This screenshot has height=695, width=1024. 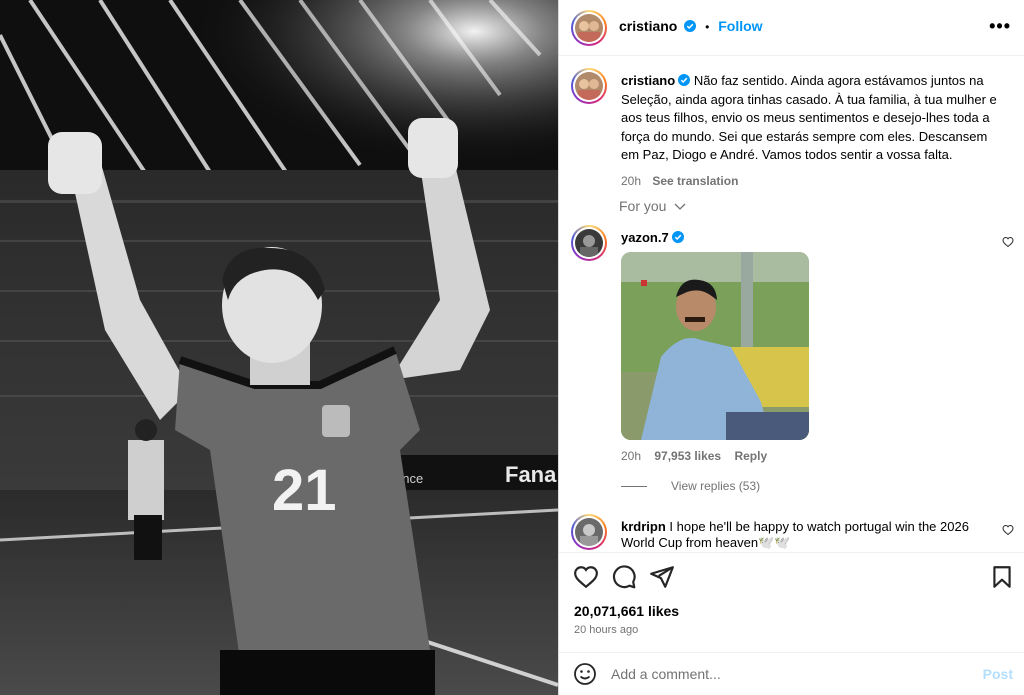 I want to click on comment-icon, so click(x=624, y=577).